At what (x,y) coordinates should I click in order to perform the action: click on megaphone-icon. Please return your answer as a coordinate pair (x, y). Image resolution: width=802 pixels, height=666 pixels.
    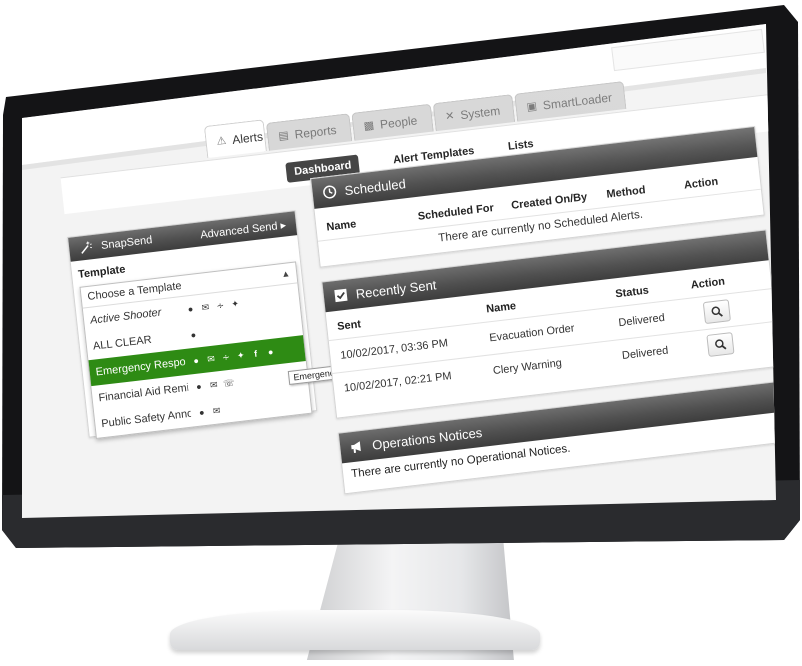
    Looking at the image, I should click on (357, 447).